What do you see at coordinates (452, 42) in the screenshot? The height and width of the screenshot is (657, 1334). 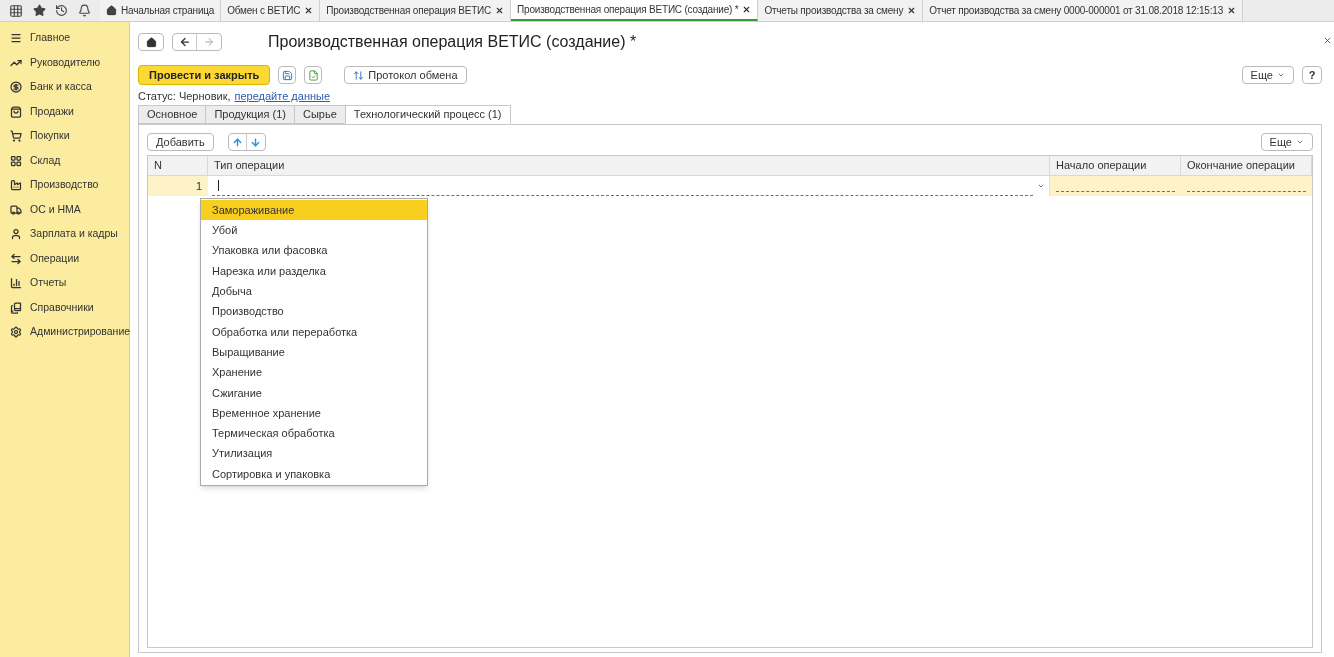 I see `form-title: Производственная операция ВЕТИС (создание) *` at bounding box center [452, 42].